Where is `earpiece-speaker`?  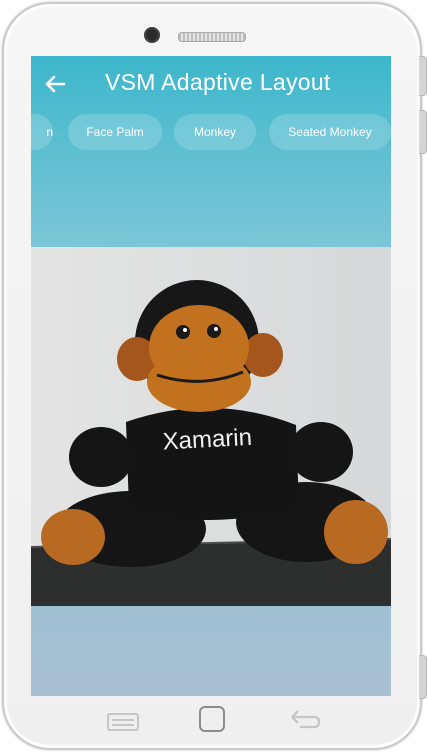 earpiece-speaker is located at coordinates (212, 37).